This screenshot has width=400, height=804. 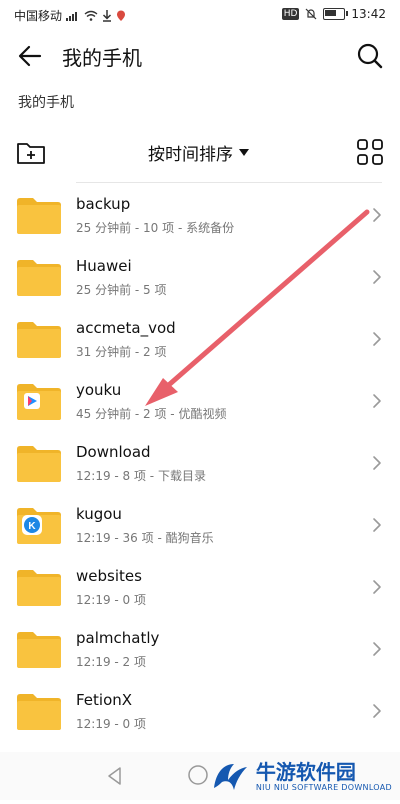 I want to click on status-time: 13:42, so click(x=368, y=14).